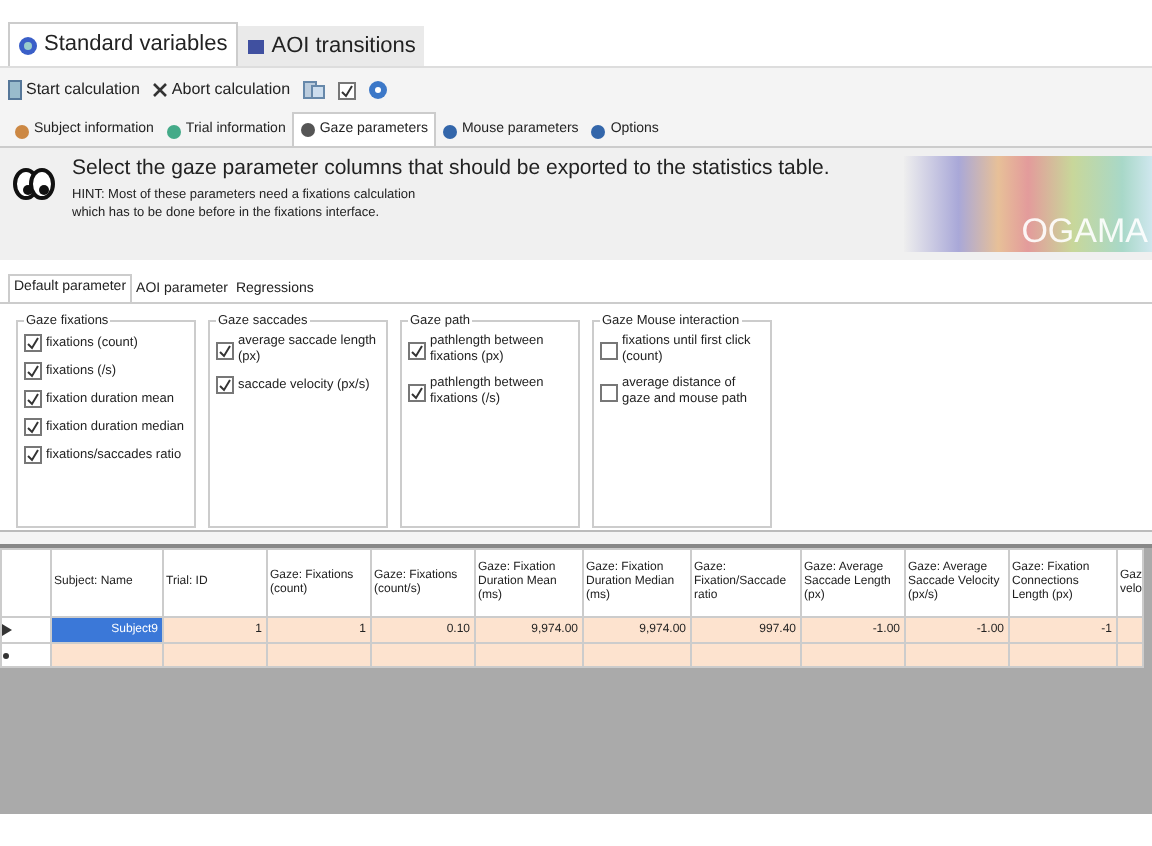 The height and width of the screenshot is (846, 1152). Describe the element at coordinates (26, 583) in the screenshot. I see `row-header` at that location.